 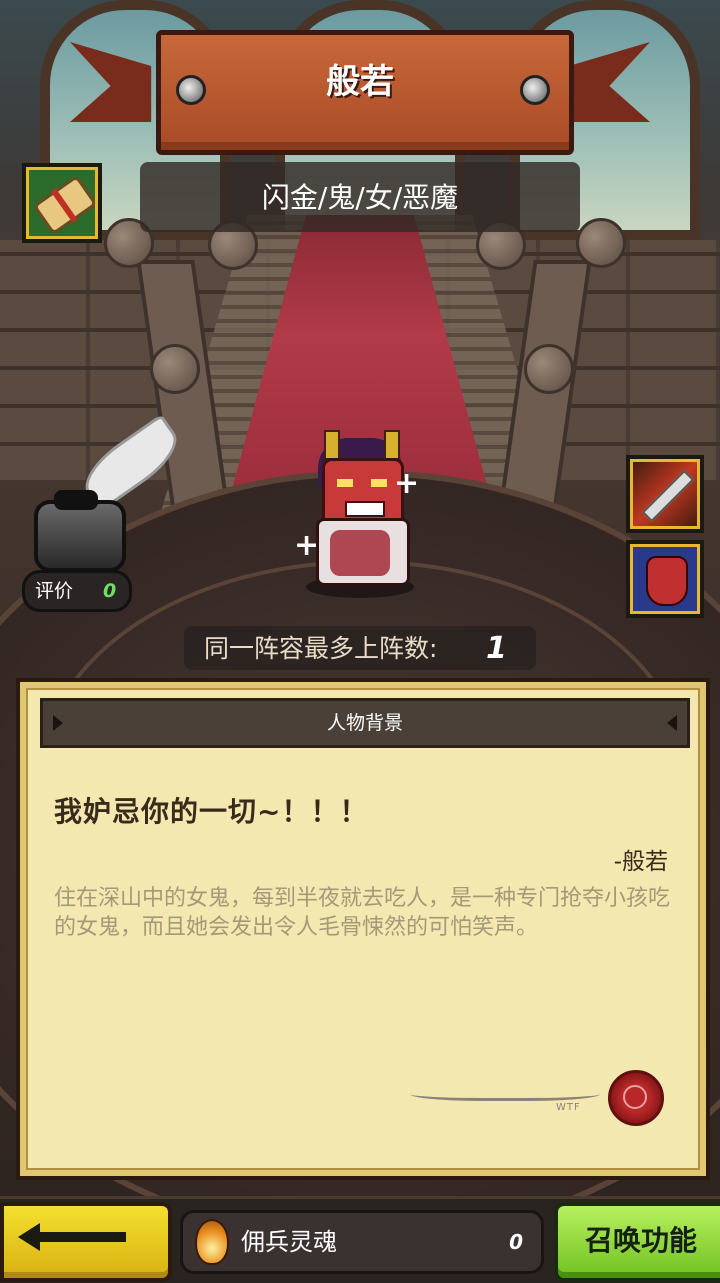 I want to click on triangle-left-icon, so click(x=672, y=723).